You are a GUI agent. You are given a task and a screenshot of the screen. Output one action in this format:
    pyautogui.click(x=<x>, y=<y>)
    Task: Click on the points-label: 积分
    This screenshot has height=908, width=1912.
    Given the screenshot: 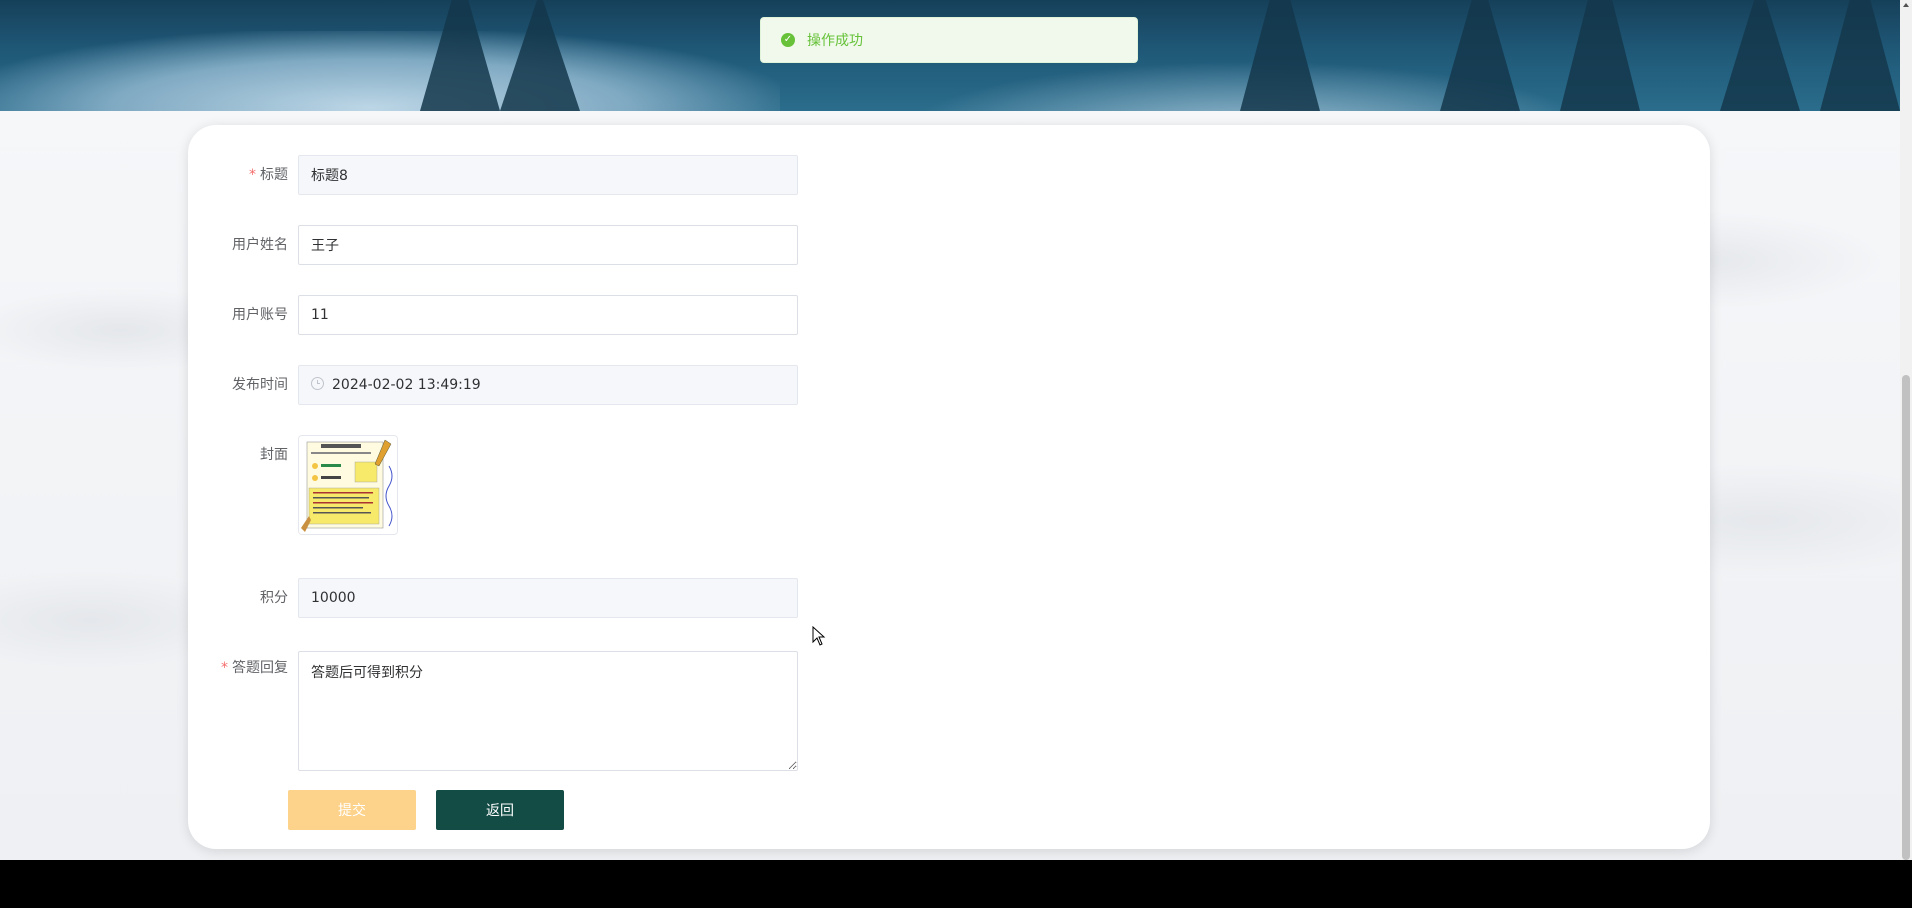 What is the action you would take?
    pyautogui.click(x=274, y=598)
    